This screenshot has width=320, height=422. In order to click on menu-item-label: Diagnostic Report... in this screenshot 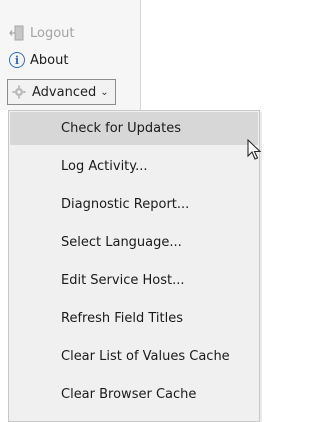, I will do `click(125, 204)`.